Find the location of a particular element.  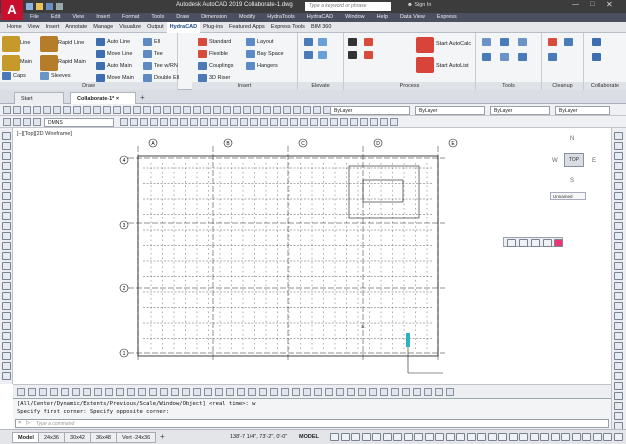

menu-tools: Tools is located at coordinates (157, 17).